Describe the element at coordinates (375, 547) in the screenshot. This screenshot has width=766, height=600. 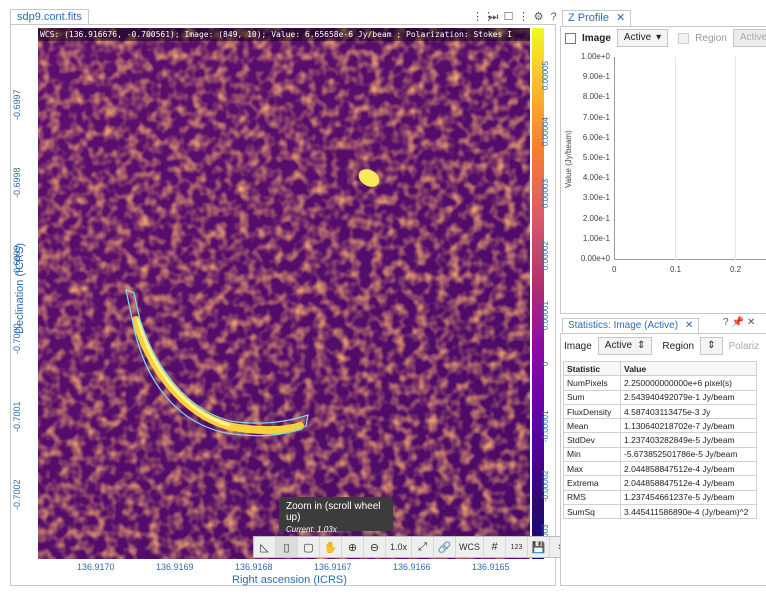
I see `zoom-out-icon: ⊖` at that location.